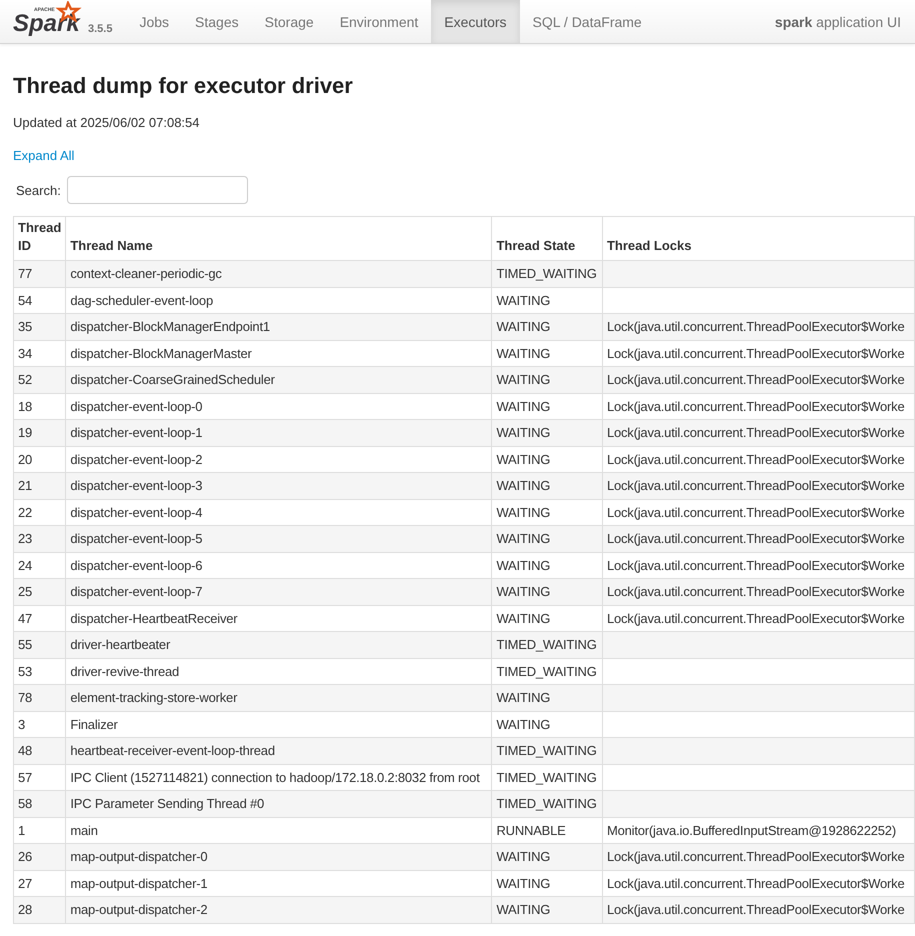 This screenshot has height=936, width=915. I want to click on table-cell: heartbeat-receiver-event-loop-thread, so click(279, 751).